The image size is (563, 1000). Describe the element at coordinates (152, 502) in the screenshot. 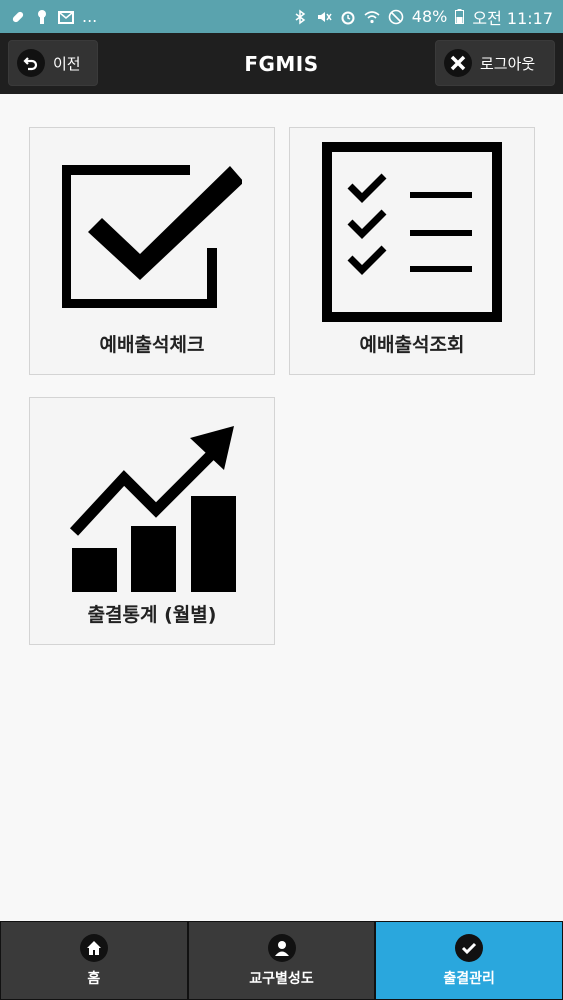

I see `growth-chart-icon` at that location.